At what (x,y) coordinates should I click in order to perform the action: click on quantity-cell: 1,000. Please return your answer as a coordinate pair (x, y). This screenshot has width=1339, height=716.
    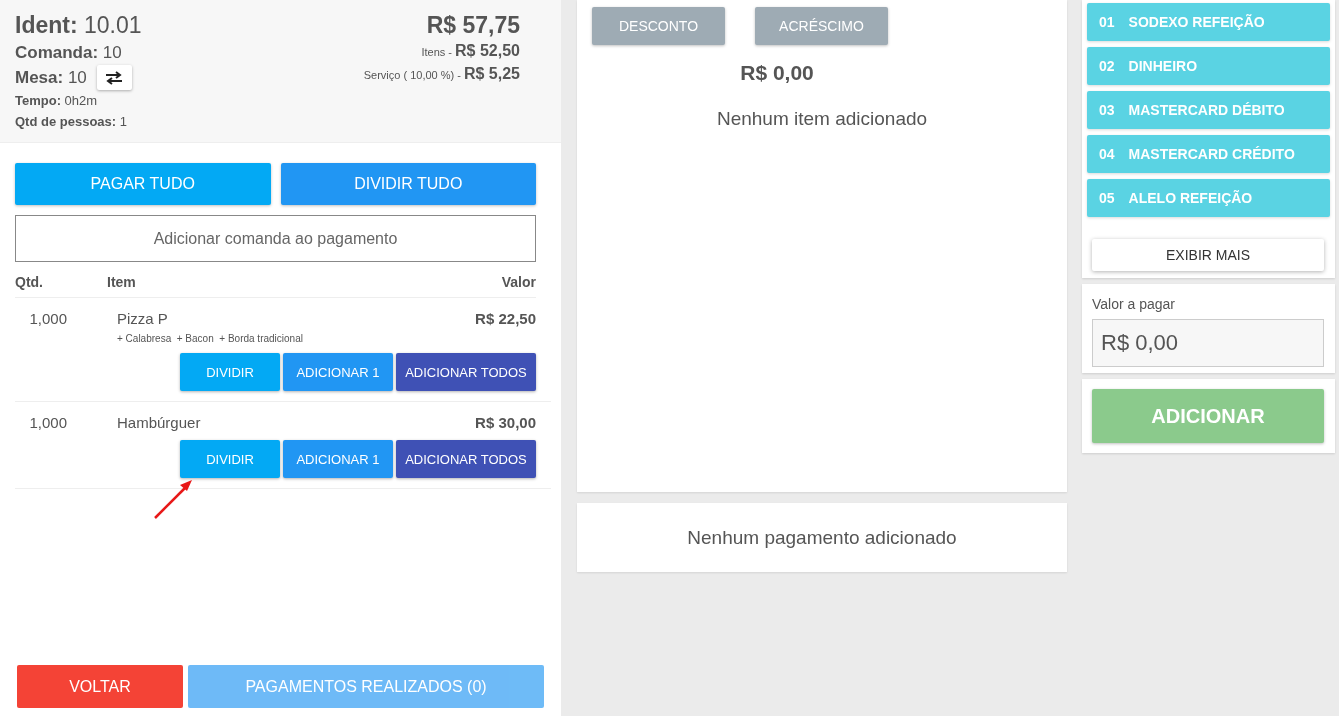
    Looking at the image, I should click on (48, 422).